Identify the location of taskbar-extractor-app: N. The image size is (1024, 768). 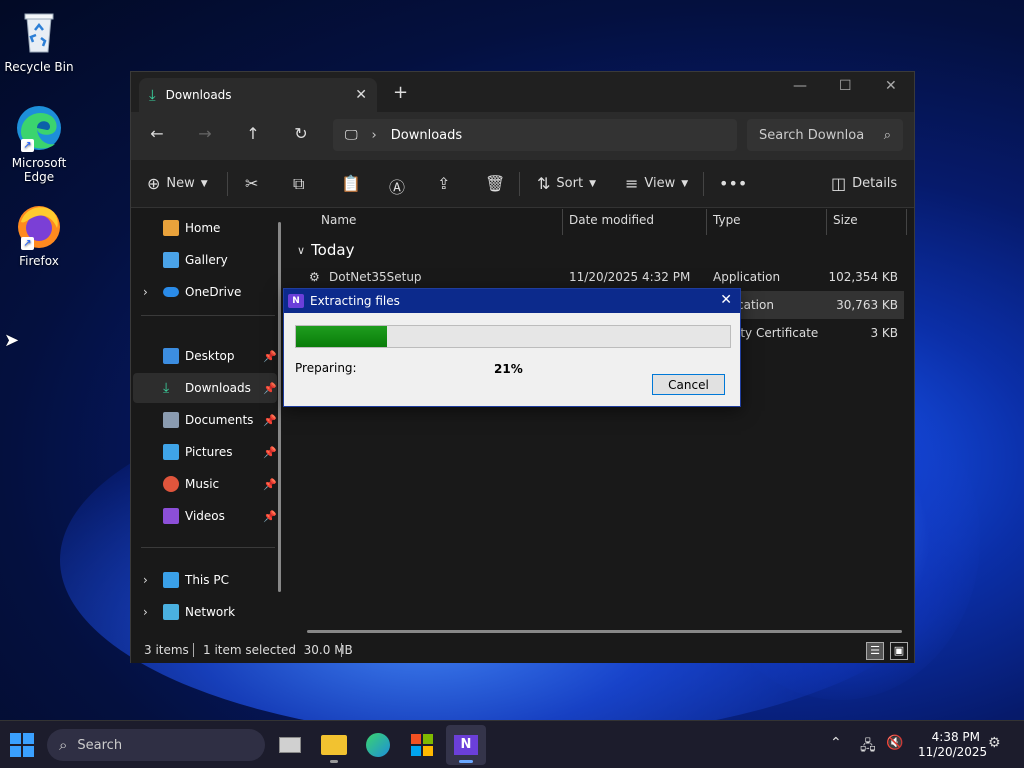
(466, 745).